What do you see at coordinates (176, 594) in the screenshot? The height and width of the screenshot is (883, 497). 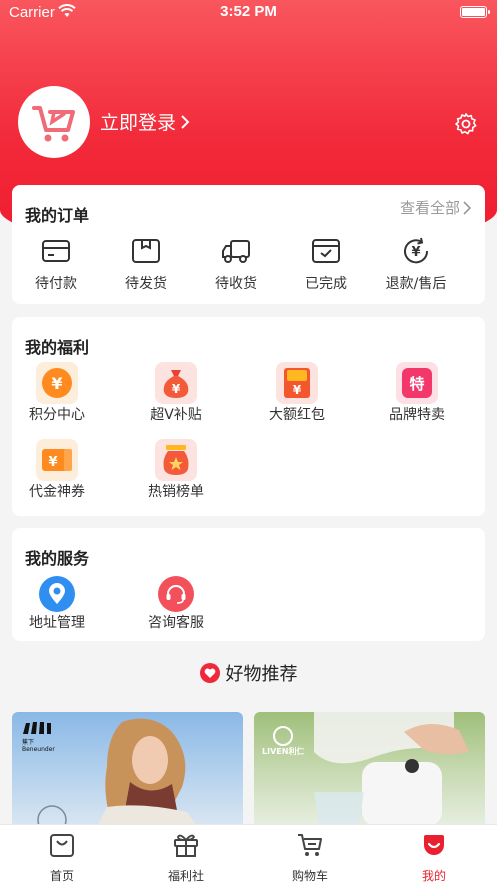 I see `headset-icon` at bounding box center [176, 594].